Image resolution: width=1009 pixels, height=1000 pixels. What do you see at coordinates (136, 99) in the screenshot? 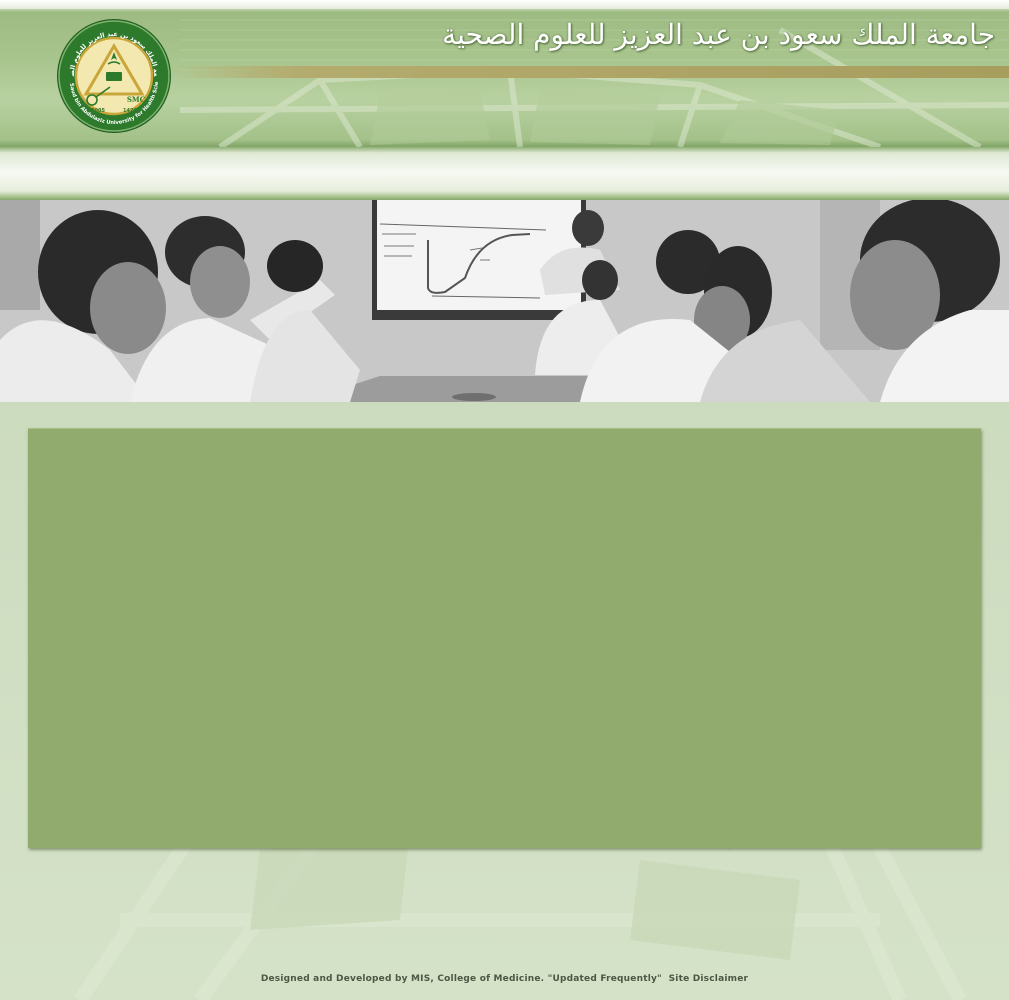
I see `logo-initials: SMC` at bounding box center [136, 99].